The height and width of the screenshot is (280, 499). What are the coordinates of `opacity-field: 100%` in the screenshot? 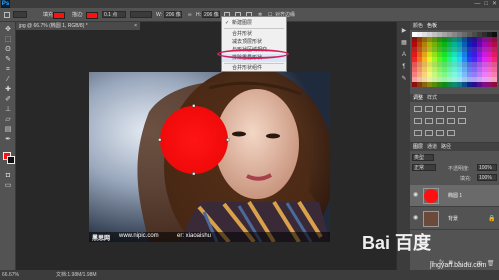 It's located at (487, 167).